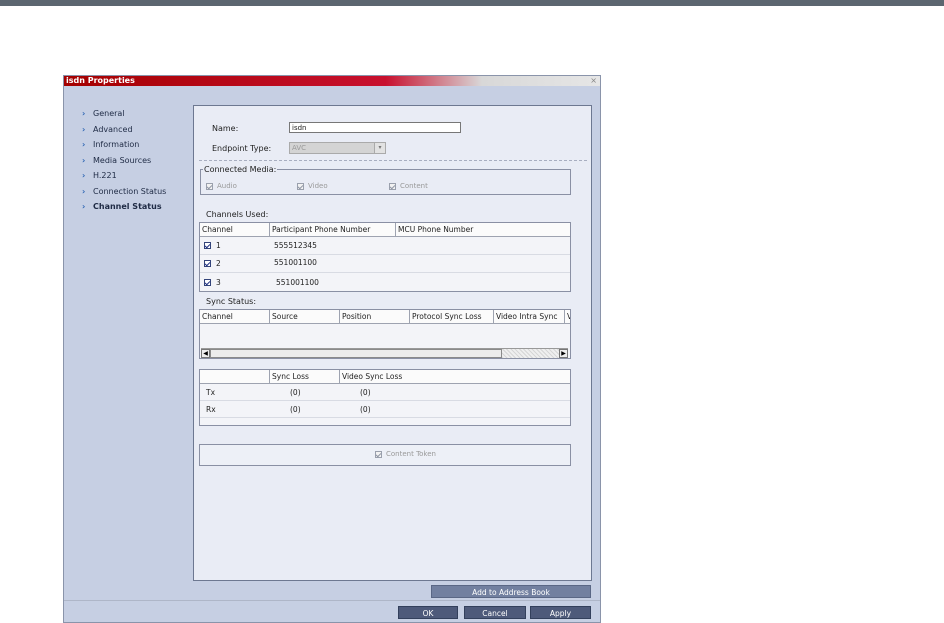 Image resolution: width=944 pixels, height=623 pixels. I want to click on channel-number: 2, so click(218, 263).